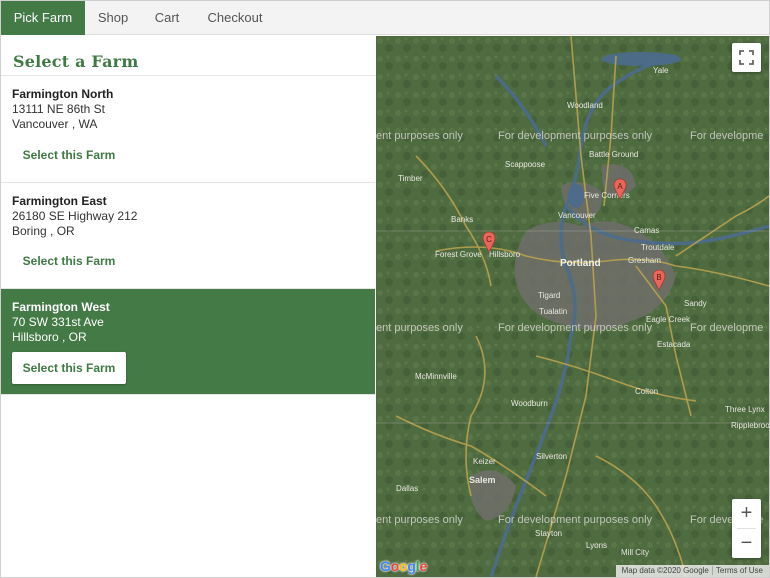  Describe the element at coordinates (738, 570) in the screenshot. I see `terms-link: Terms of Use` at that location.